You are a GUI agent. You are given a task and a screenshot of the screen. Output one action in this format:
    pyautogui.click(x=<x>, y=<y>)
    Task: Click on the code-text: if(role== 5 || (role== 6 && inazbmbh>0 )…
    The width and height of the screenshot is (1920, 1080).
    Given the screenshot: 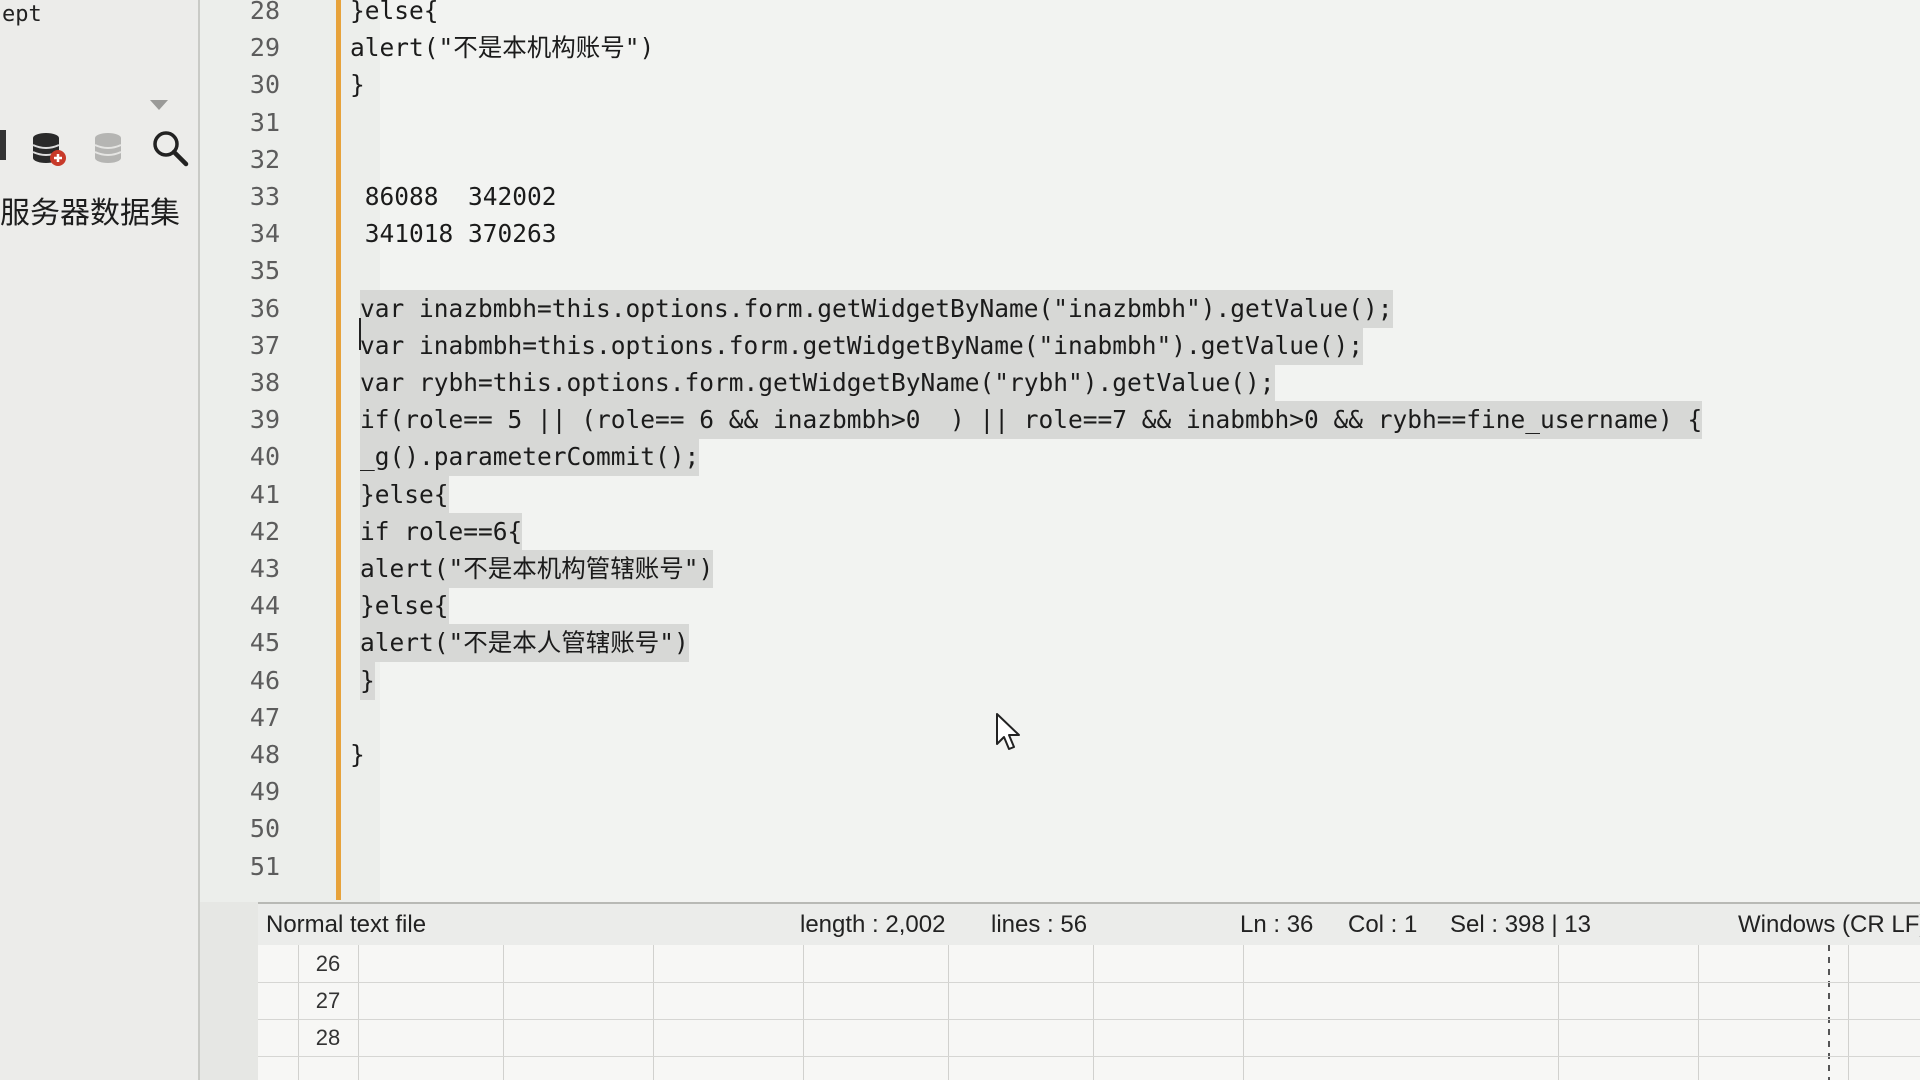 What is the action you would take?
    pyautogui.click(x=1031, y=420)
    